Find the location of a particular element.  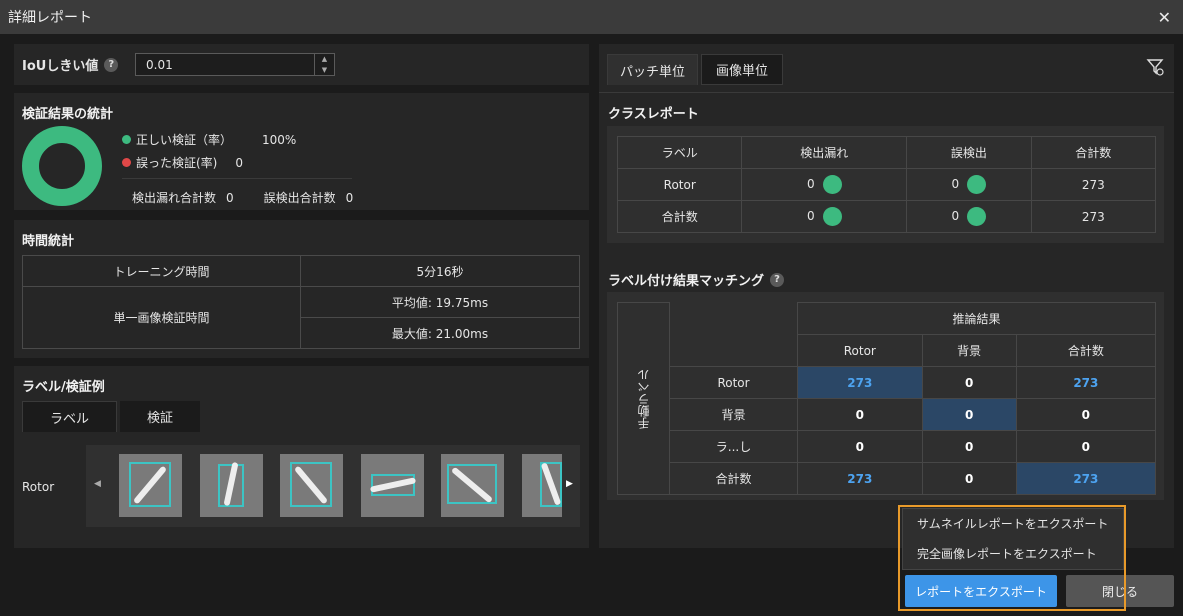

false-value: 0 is located at coordinates (349, 197).